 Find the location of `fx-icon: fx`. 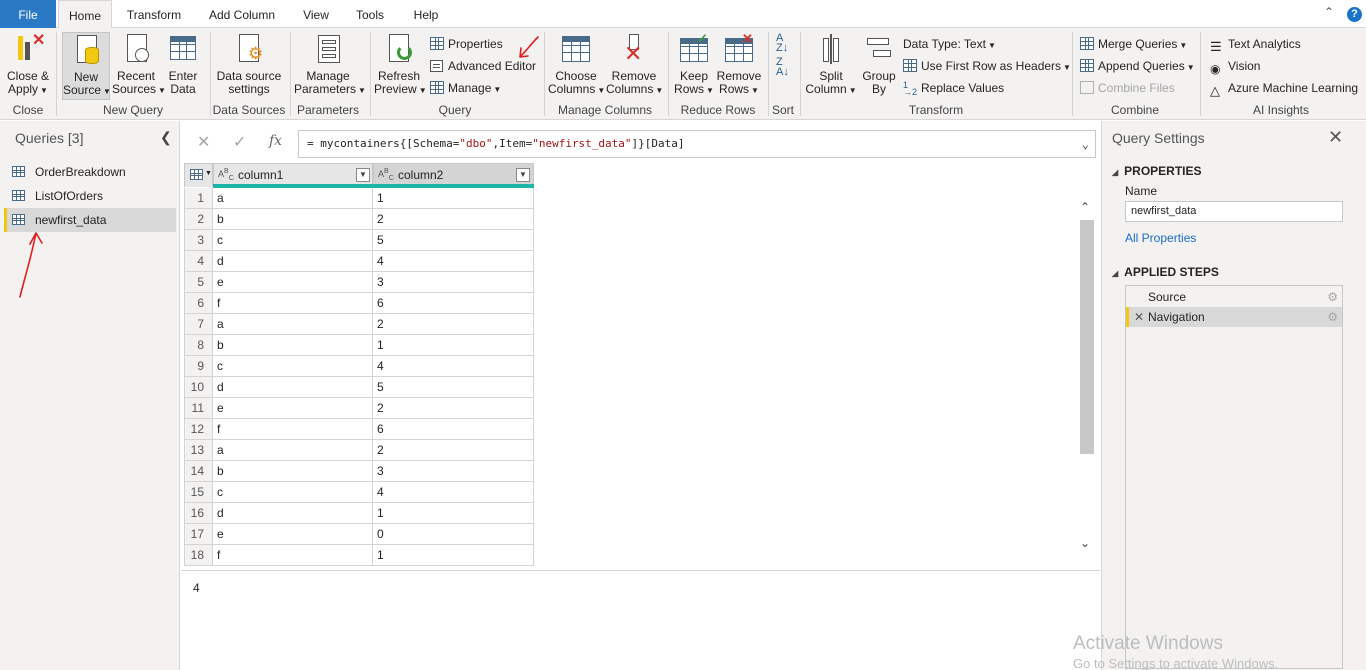

fx-icon: fx is located at coordinates (275, 141).